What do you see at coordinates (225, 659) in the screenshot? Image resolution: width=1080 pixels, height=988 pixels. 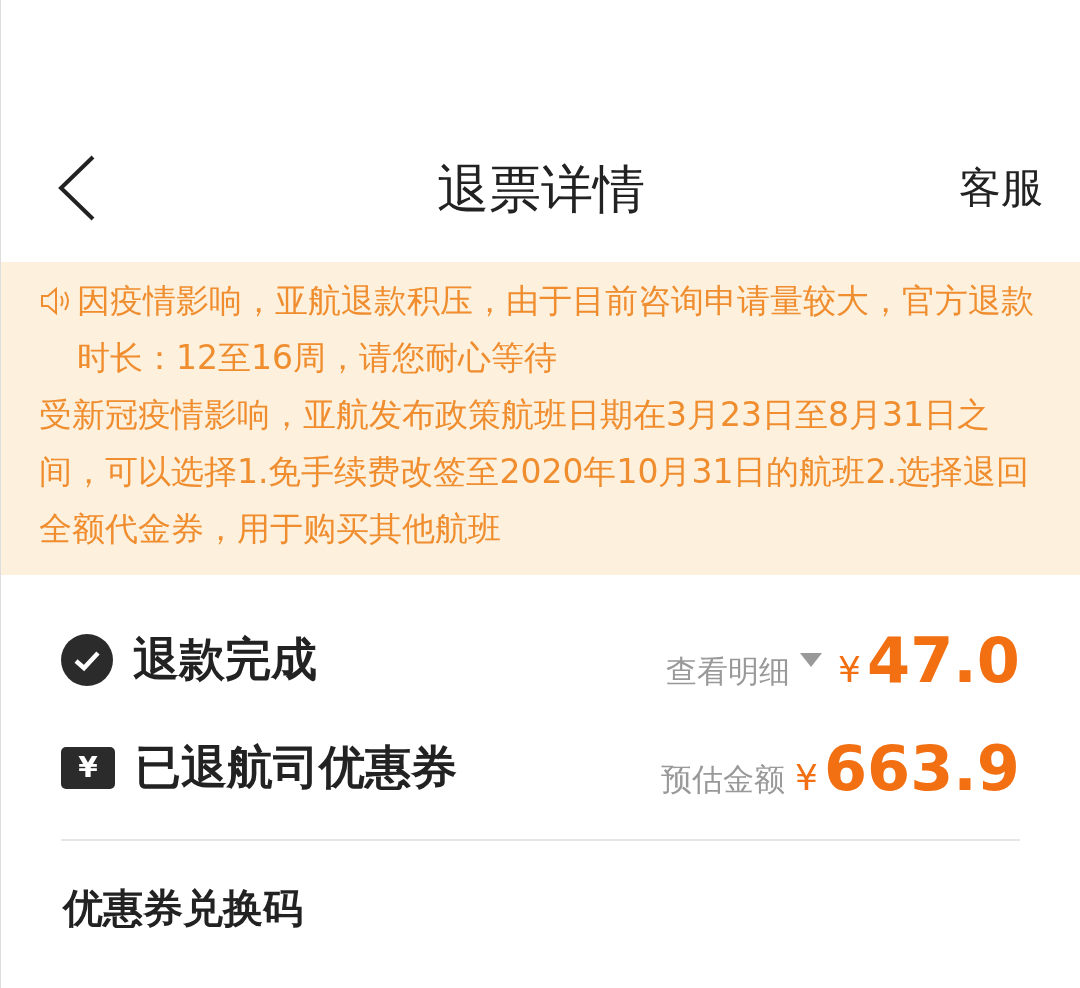 I see `status-label: 退款完成` at bounding box center [225, 659].